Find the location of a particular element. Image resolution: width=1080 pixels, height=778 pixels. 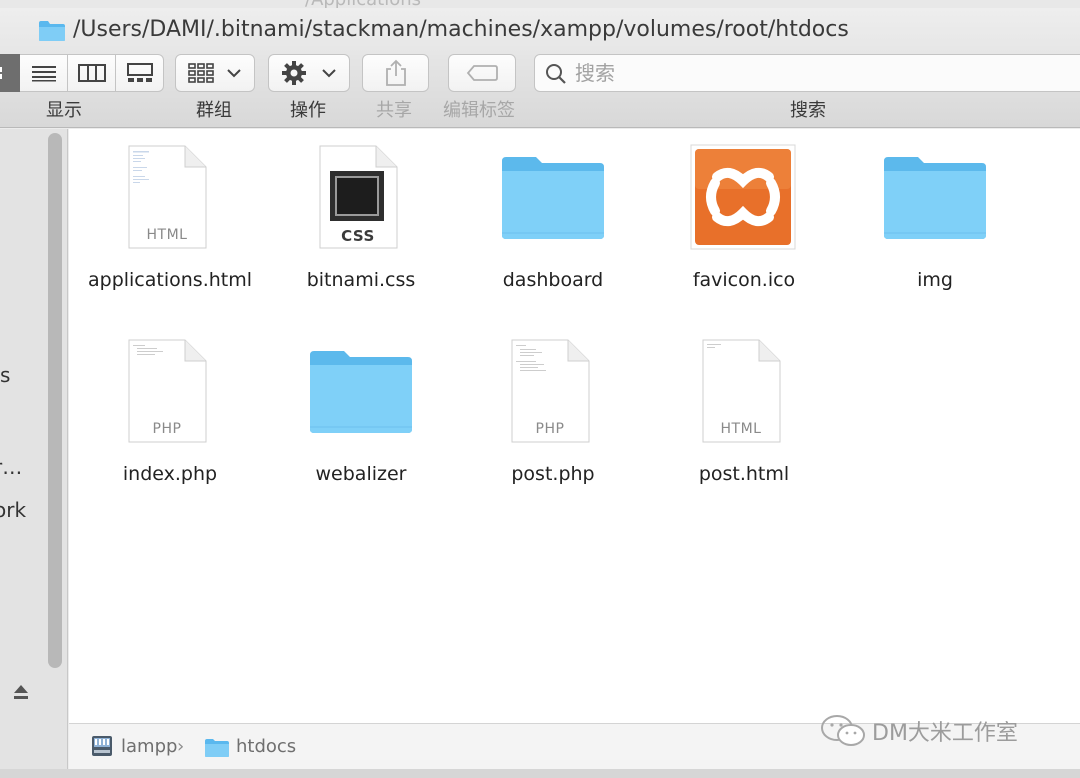

list-icon is located at coordinates (43, 74).